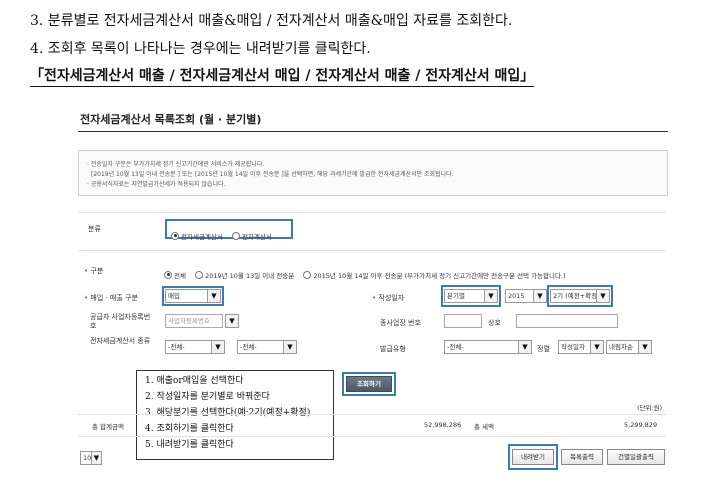 Image resolution: width=709 pixels, height=501 pixels. Describe the element at coordinates (250, 275) in the screenshot. I see `type-option-before: 2019년 10월 13일 이내 전송분` at that location.